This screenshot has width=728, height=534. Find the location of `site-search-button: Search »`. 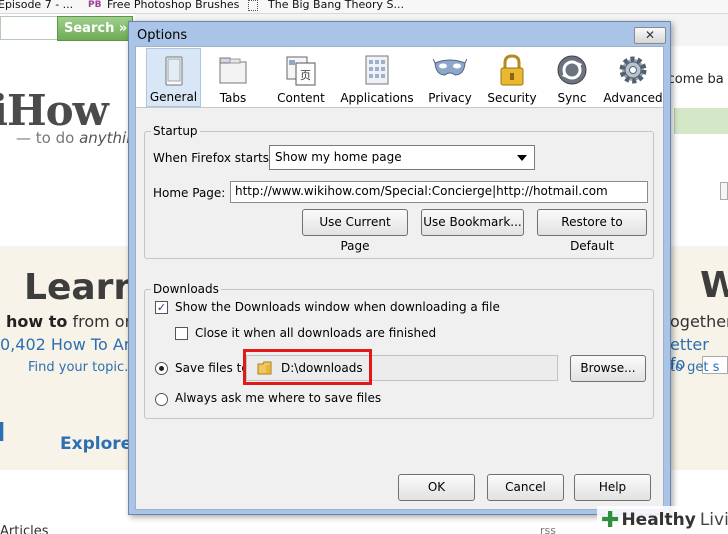

site-search-button: Search » is located at coordinates (95, 28).